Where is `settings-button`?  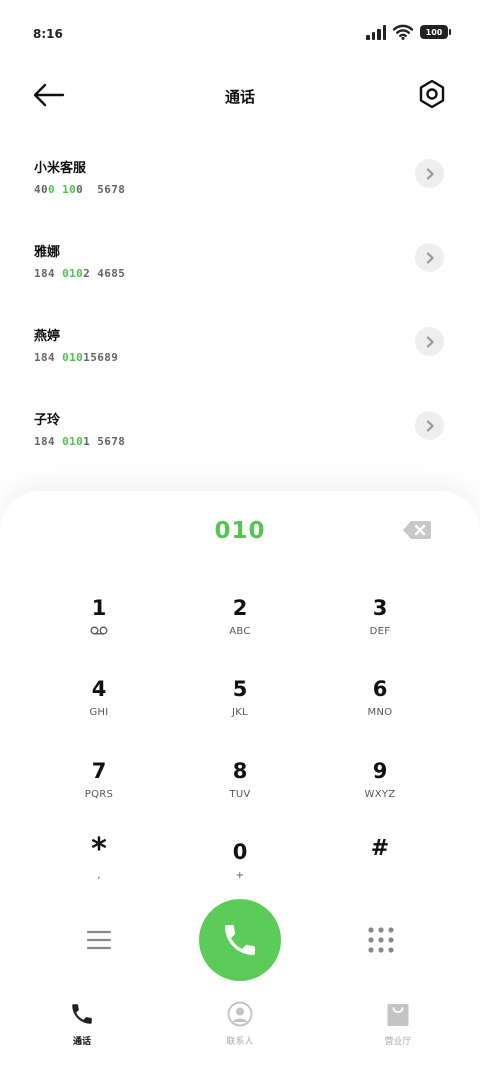 settings-button is located at coordinates (432, 94).